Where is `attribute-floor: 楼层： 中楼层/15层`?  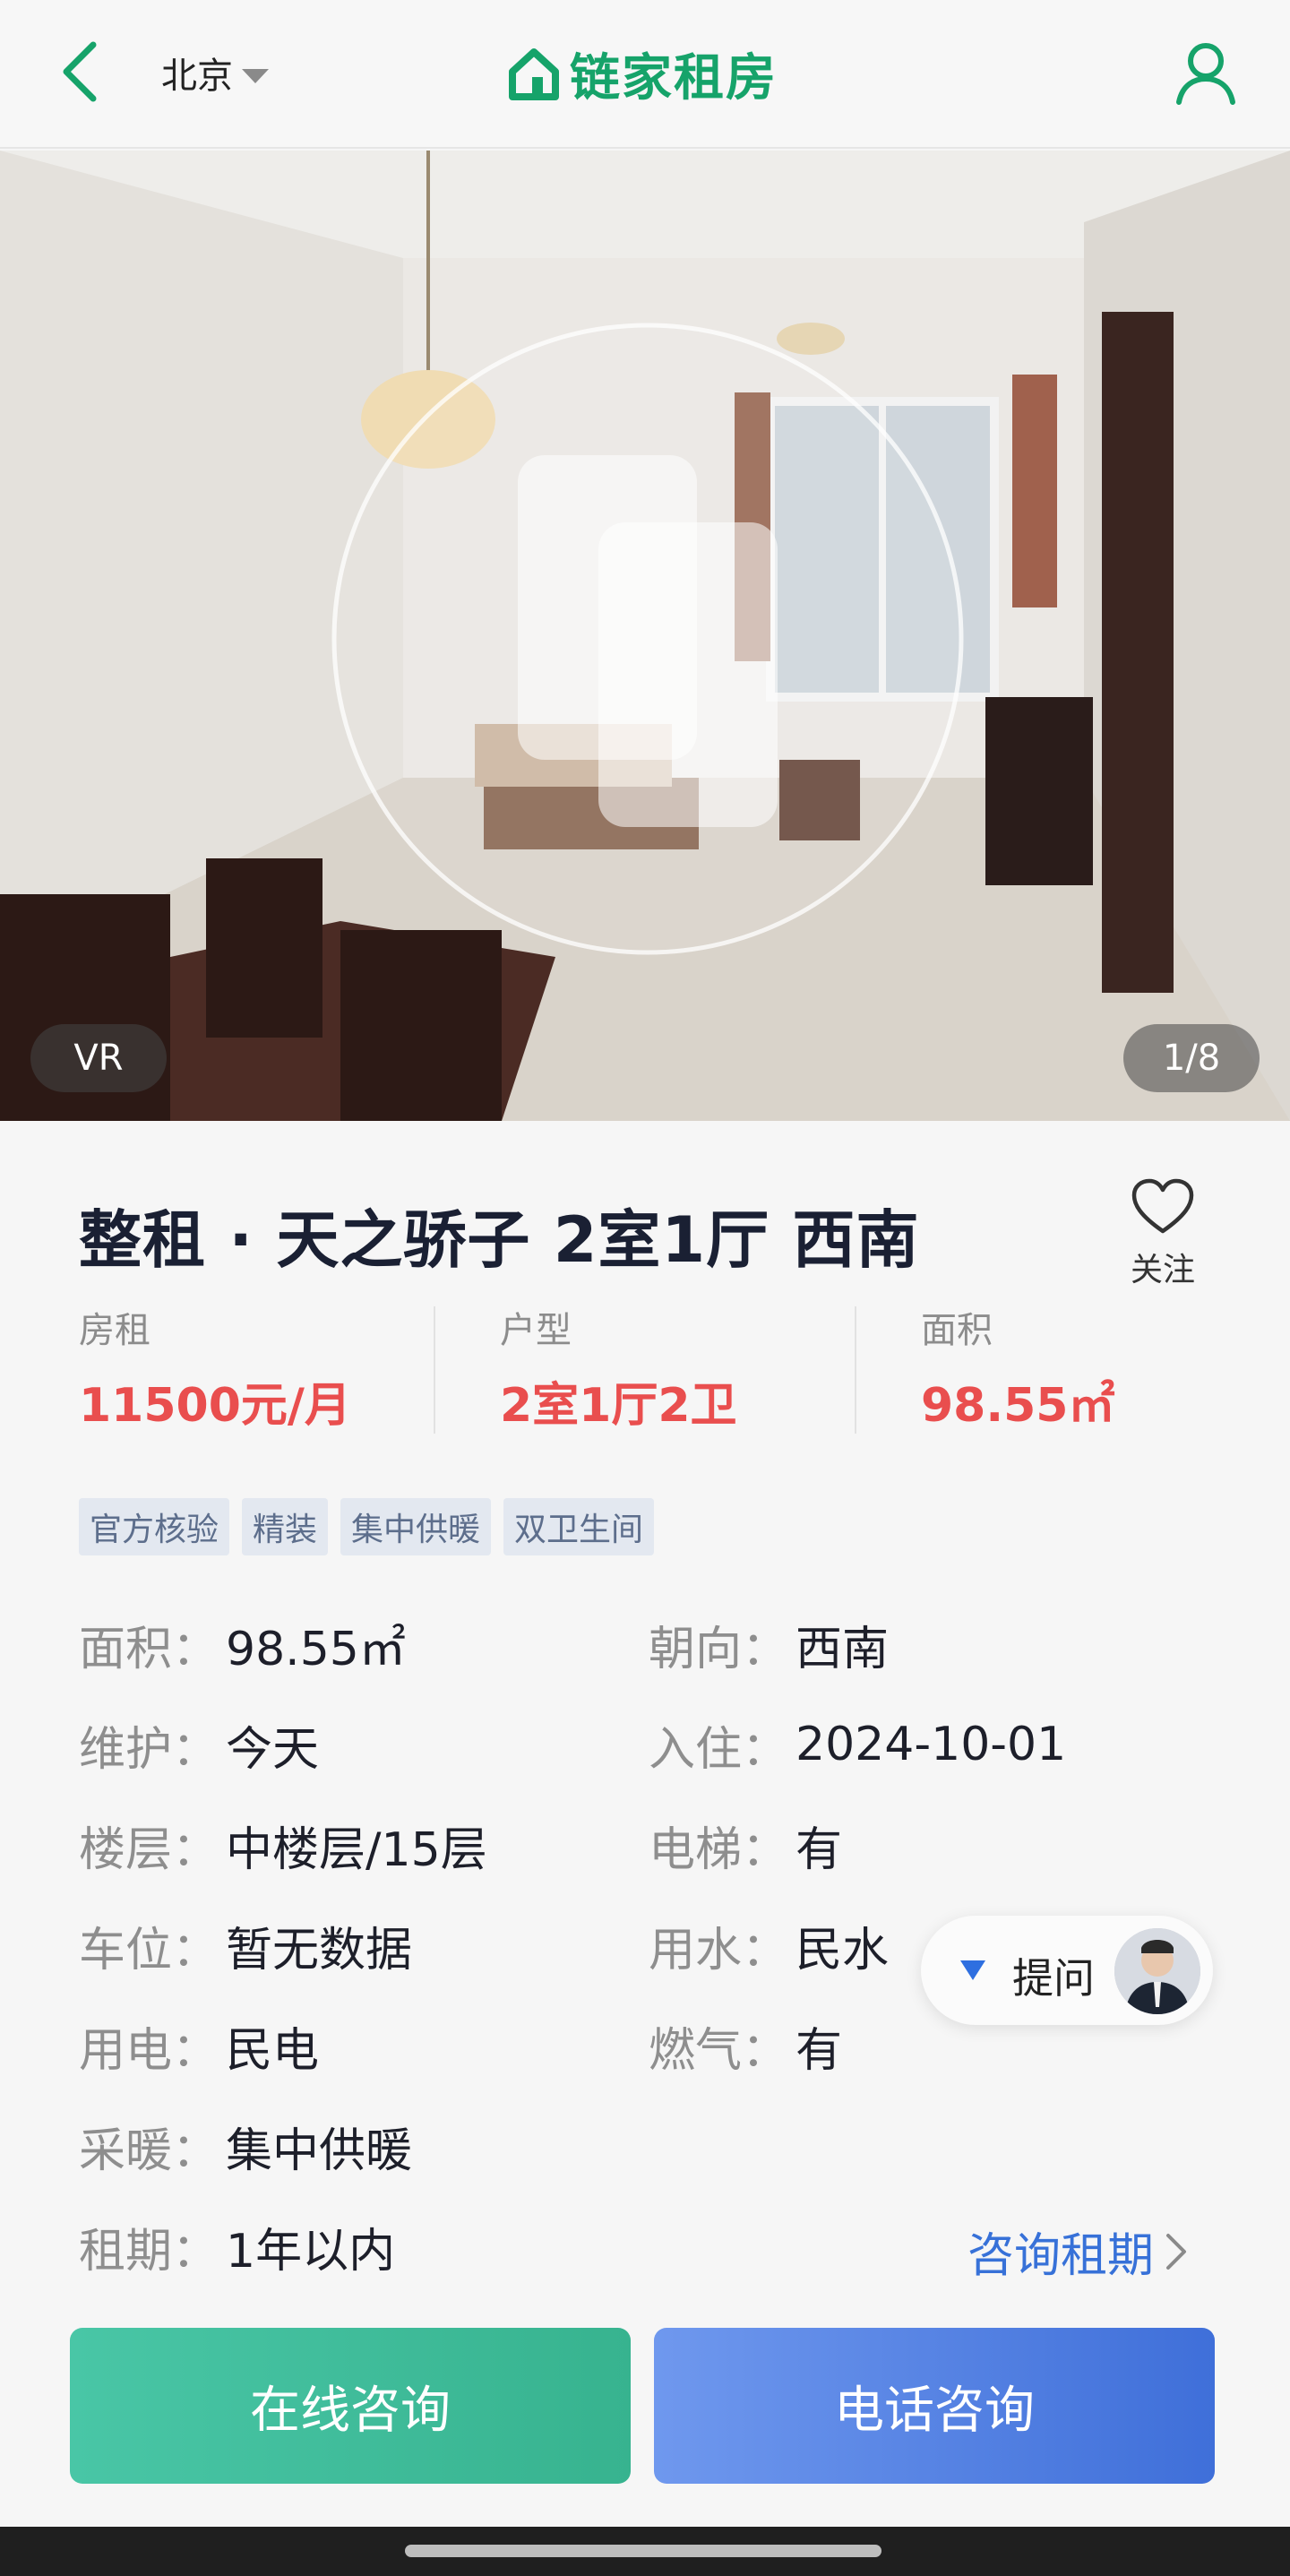 attribute-floor: 楼层： 中楼层/15层 is located at coordinates (283, 1846).